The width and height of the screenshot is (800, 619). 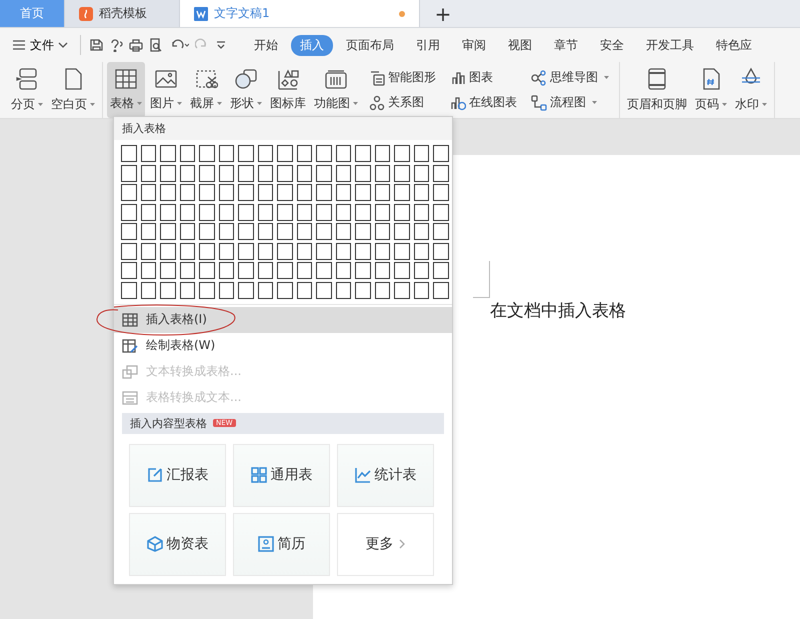 What do you see at coordinates (122, 13) in the screenshot?
I see `document-tab: 稻壳模板` at bounding box center [122, 13].